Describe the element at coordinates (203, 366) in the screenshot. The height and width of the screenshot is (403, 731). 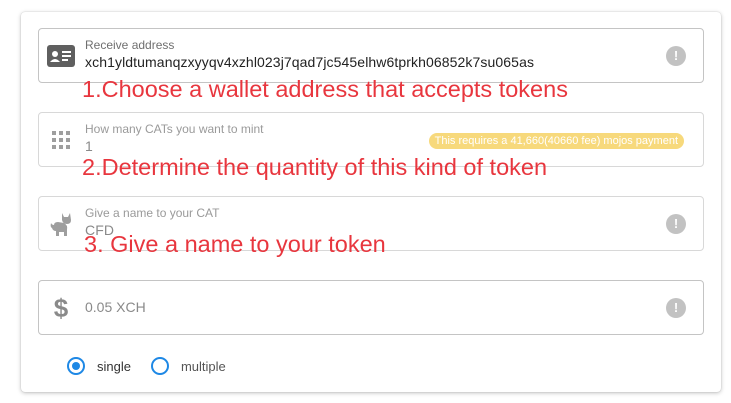
I see `multiple-radio-label: multiple` at that location.